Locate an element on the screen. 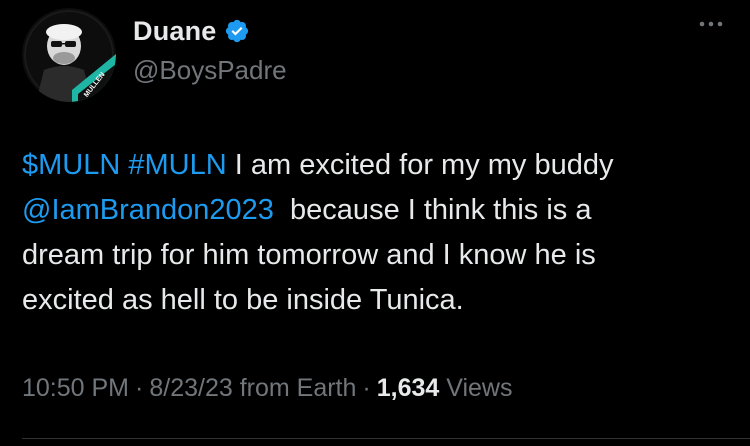 Image resolution: width=750 pixels, height=446 pixels. more-horizontal-icon is located at coordinates (711, 24).